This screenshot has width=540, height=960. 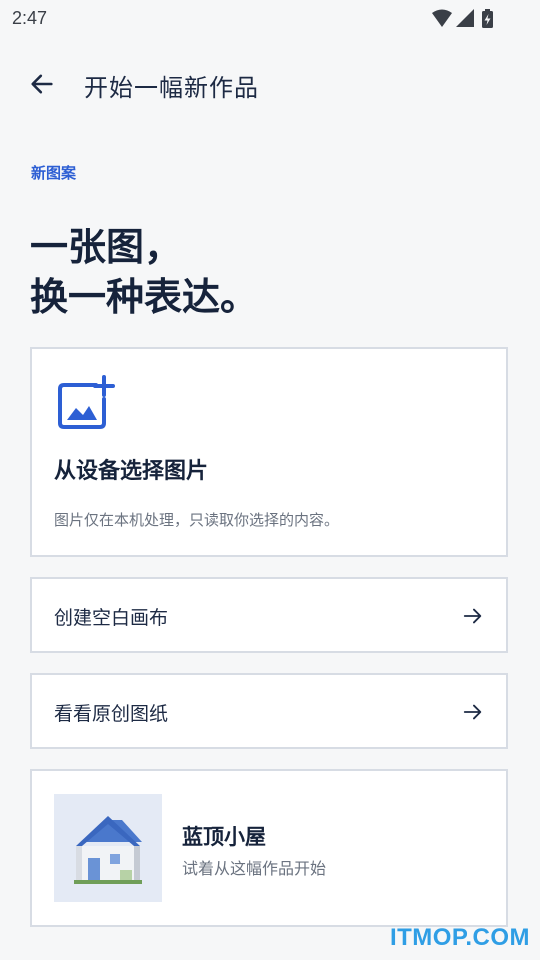 I want to click on view-original-patterns-button: 看看原创图纸, so click(x=269, y=711).